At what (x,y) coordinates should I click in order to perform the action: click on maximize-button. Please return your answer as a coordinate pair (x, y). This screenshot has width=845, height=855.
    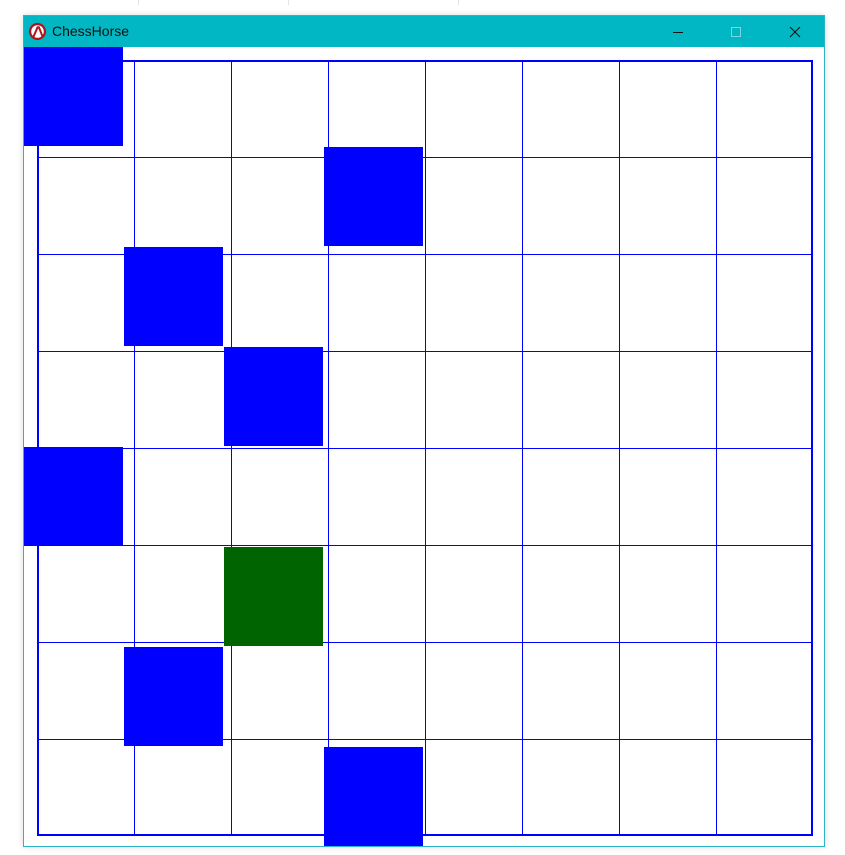
    Looking at the image, I should click on (736, 31).